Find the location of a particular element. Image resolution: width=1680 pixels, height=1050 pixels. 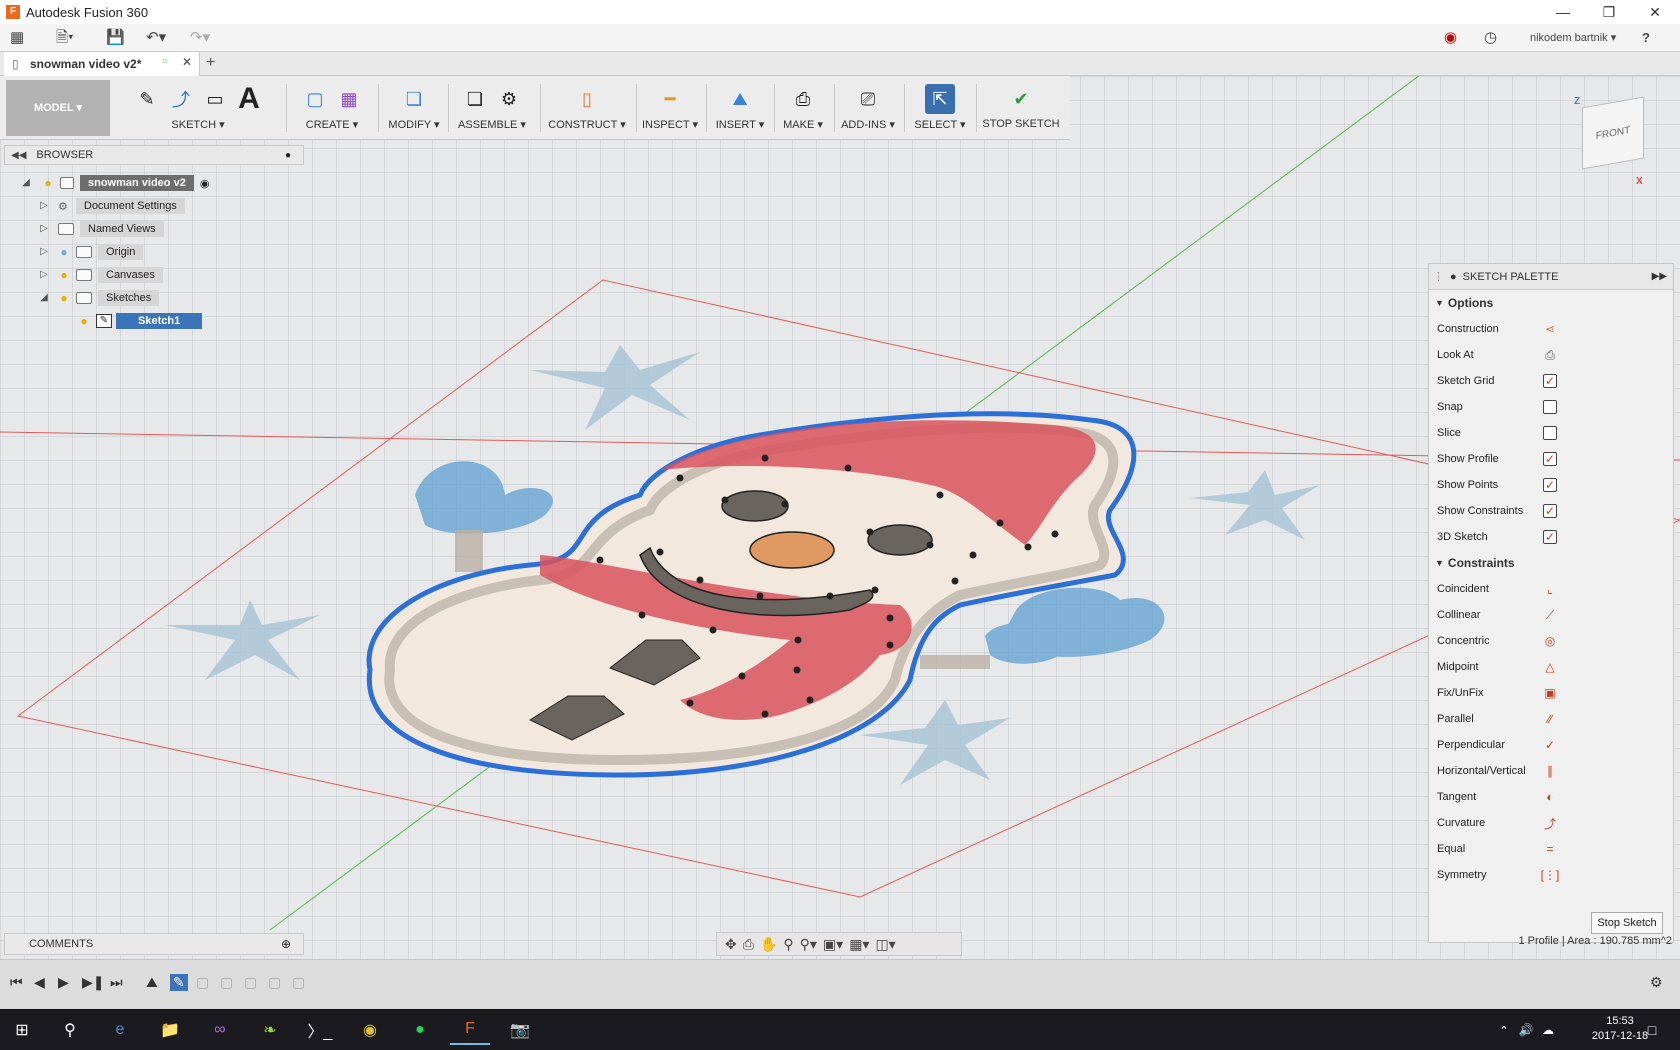

sketch-group: ✎ ⤴ ▭ A SKETCH ▾ is located at coordinates (198, 108).